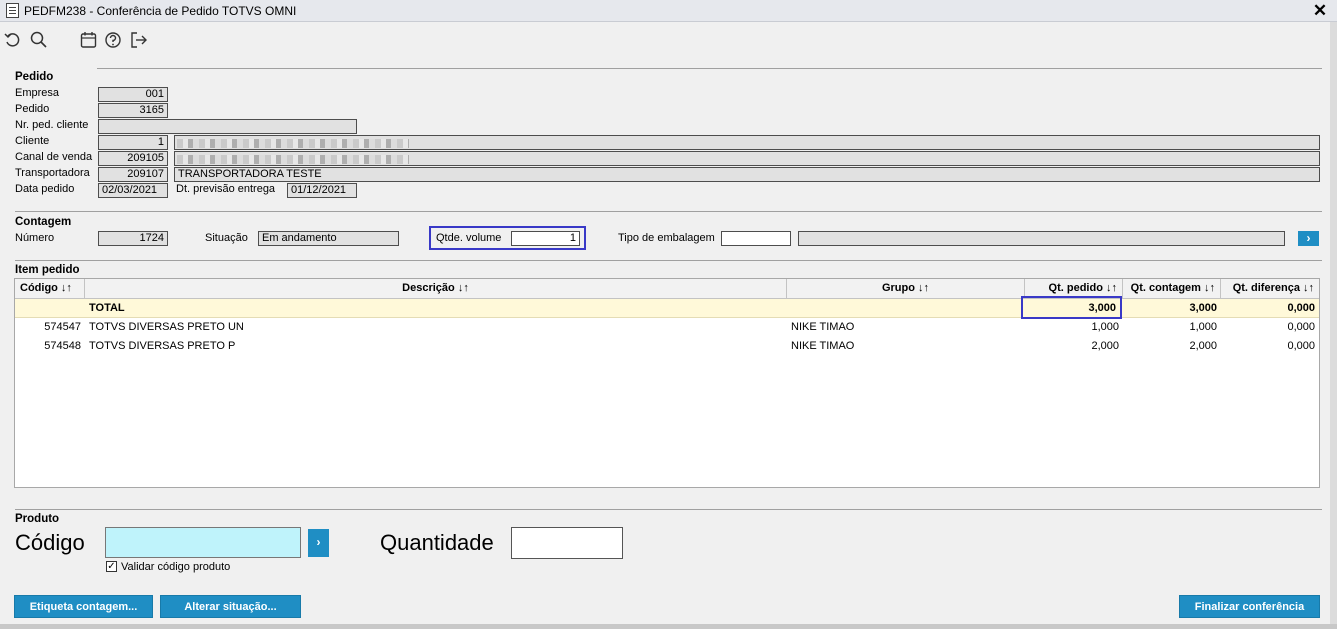 This screenshot has height=629, width=1337. I want to click on calendar-icon, so click(89, 40).